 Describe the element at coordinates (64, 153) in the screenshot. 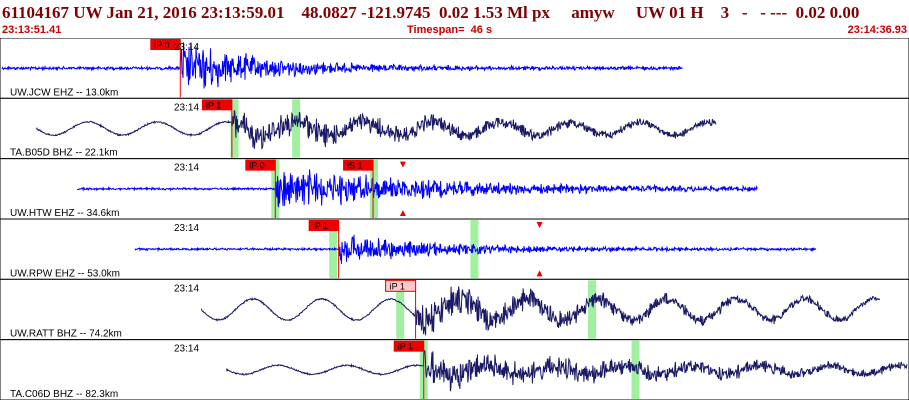

I see `channel-label: TA.B05D BHZ -- 22.1km` at that location.